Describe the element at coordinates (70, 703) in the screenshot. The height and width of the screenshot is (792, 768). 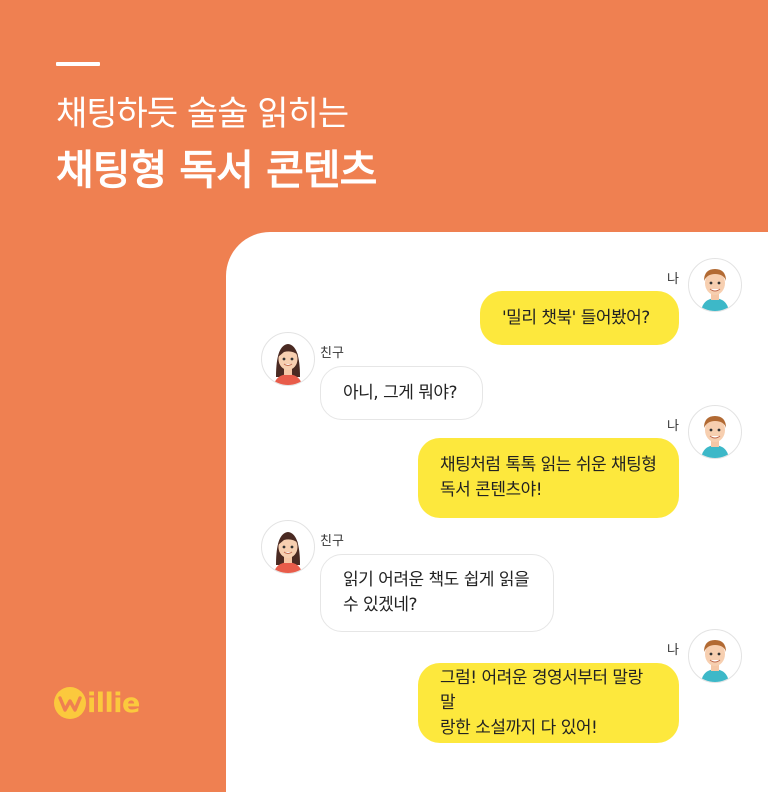
I see `willie-logo-mark-icon` at that location.